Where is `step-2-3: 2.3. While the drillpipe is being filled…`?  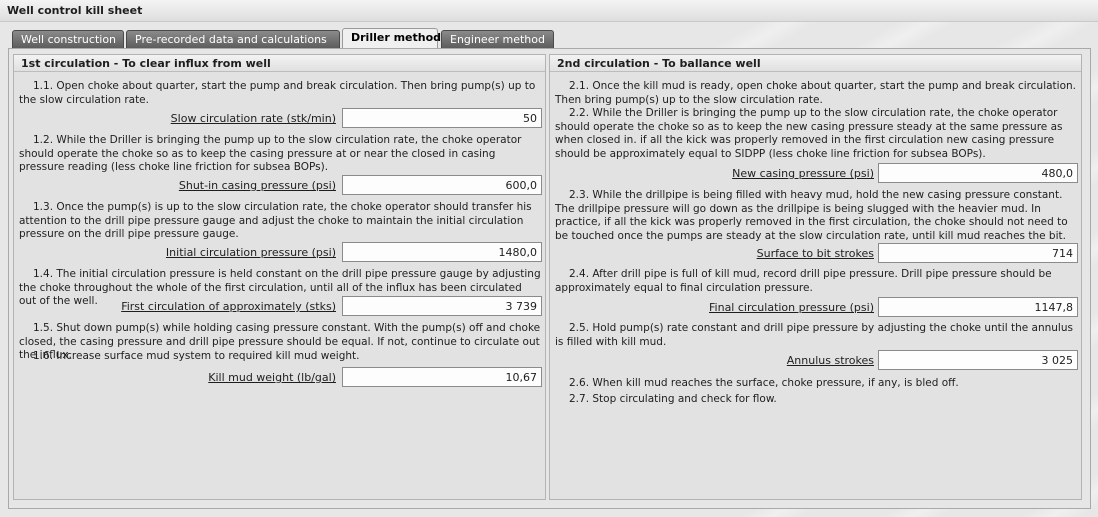 step-2-3: 2.3. While the drillpipe is being filled… is located at coordinates (811, 215).